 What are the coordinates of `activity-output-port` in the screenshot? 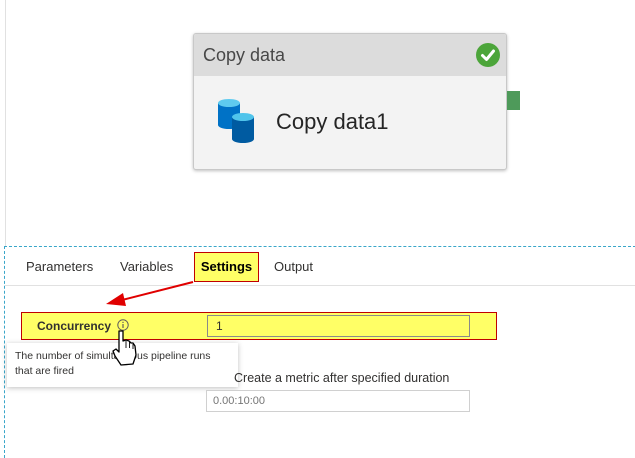 It's located at (513, 100).